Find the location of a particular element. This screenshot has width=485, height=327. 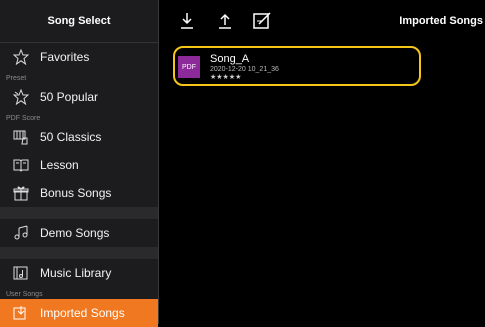

sidebar-item-label: Music Library is located at coordinates (76, 273).